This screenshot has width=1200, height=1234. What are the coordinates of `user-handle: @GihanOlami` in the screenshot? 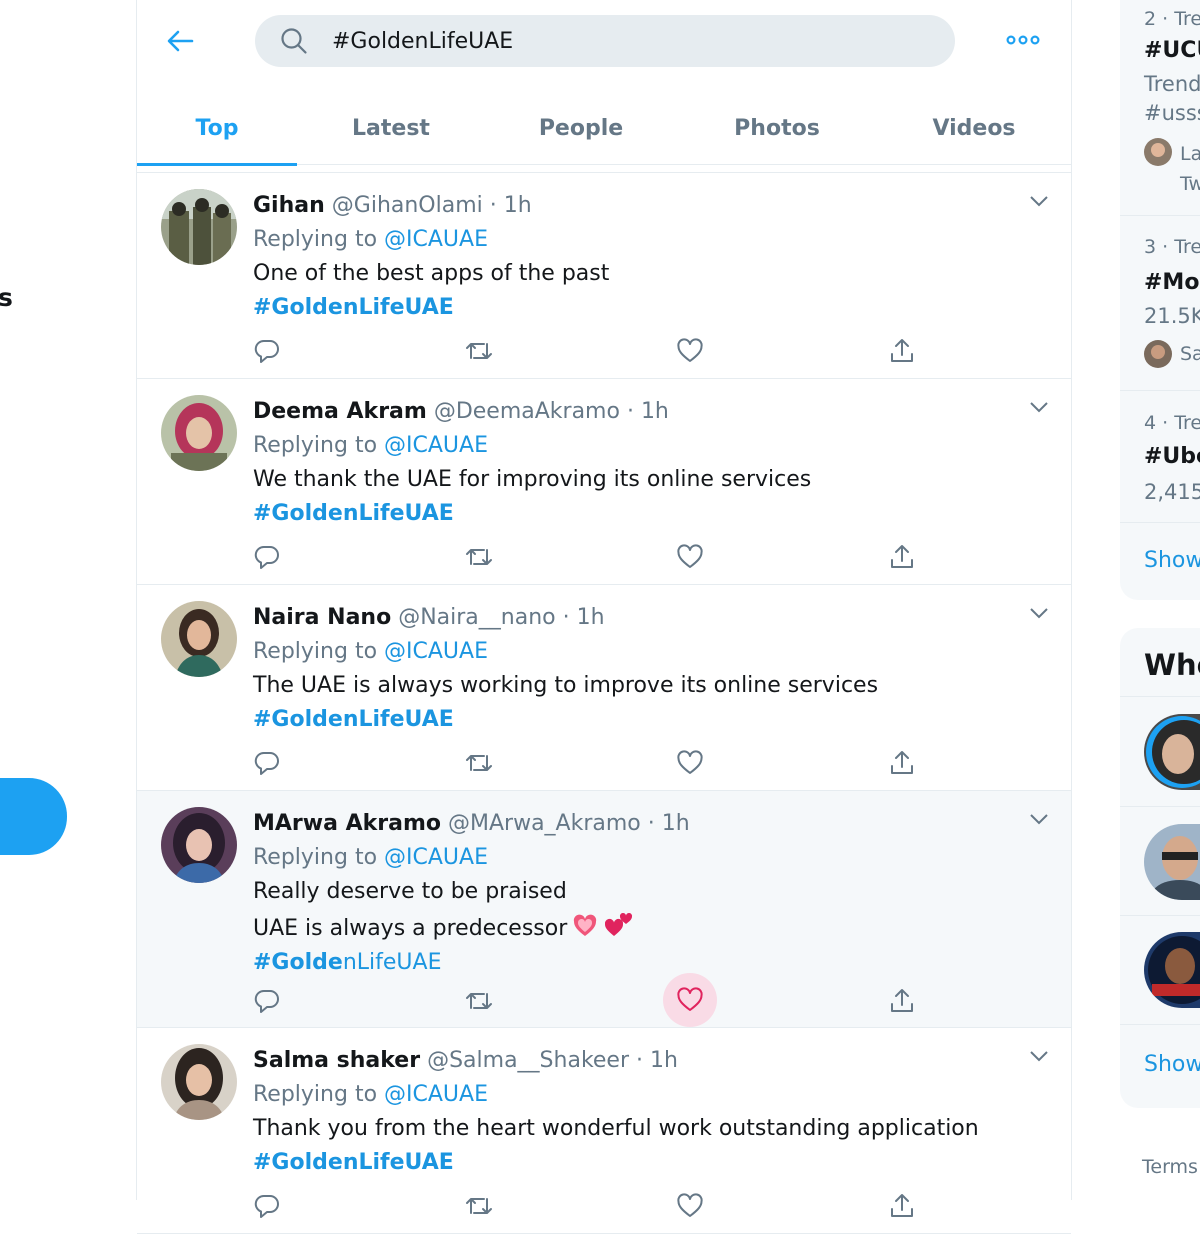 It's located at (407, 205).